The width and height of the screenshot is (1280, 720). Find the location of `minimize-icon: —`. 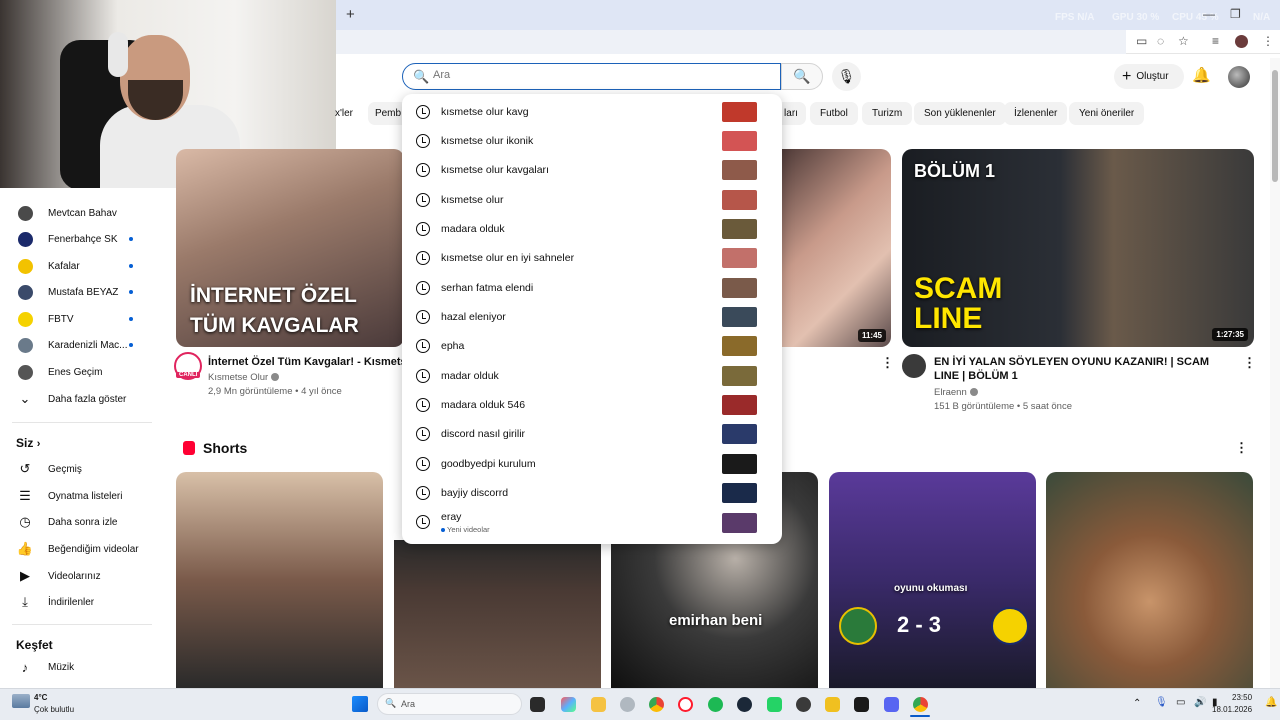

minimize-icon: — is located at coordinates (1209, 14).